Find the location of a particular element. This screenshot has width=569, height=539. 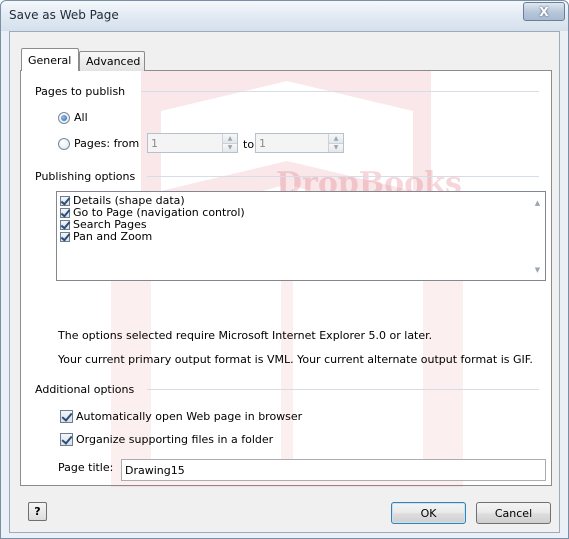

ok-button: OK is located at coordinates (428, 513).